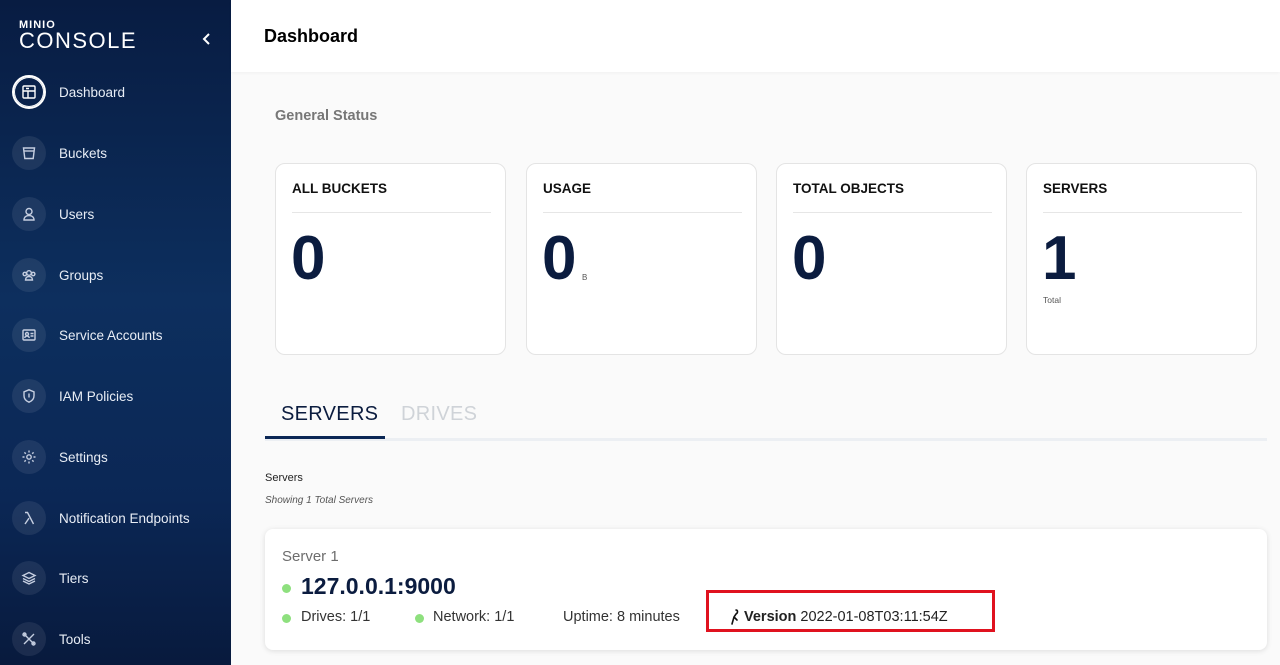  What do you see at coordinates (770, 617) in the screenshot?
I see `version-label: Version` at bounding box center [770, 617].